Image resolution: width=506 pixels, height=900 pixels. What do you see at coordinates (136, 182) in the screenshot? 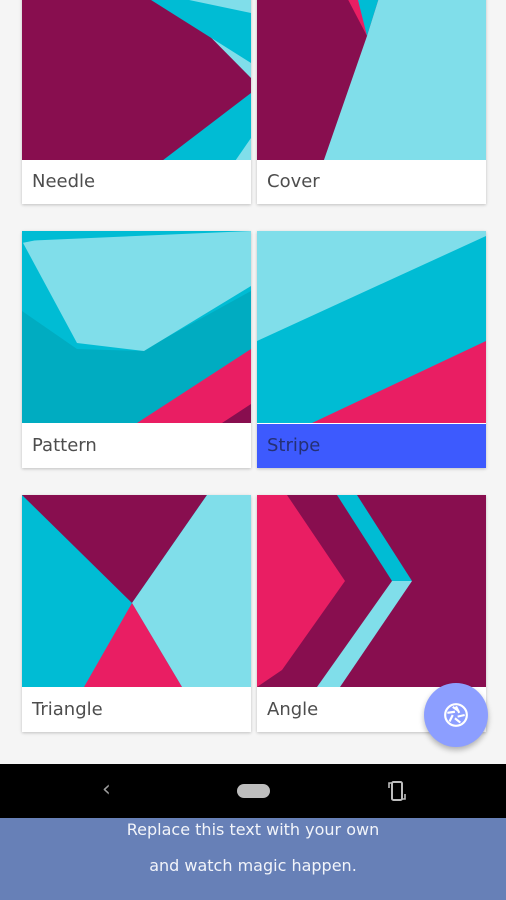
I see `card-label: Needle` at bounding box center [136, 182].